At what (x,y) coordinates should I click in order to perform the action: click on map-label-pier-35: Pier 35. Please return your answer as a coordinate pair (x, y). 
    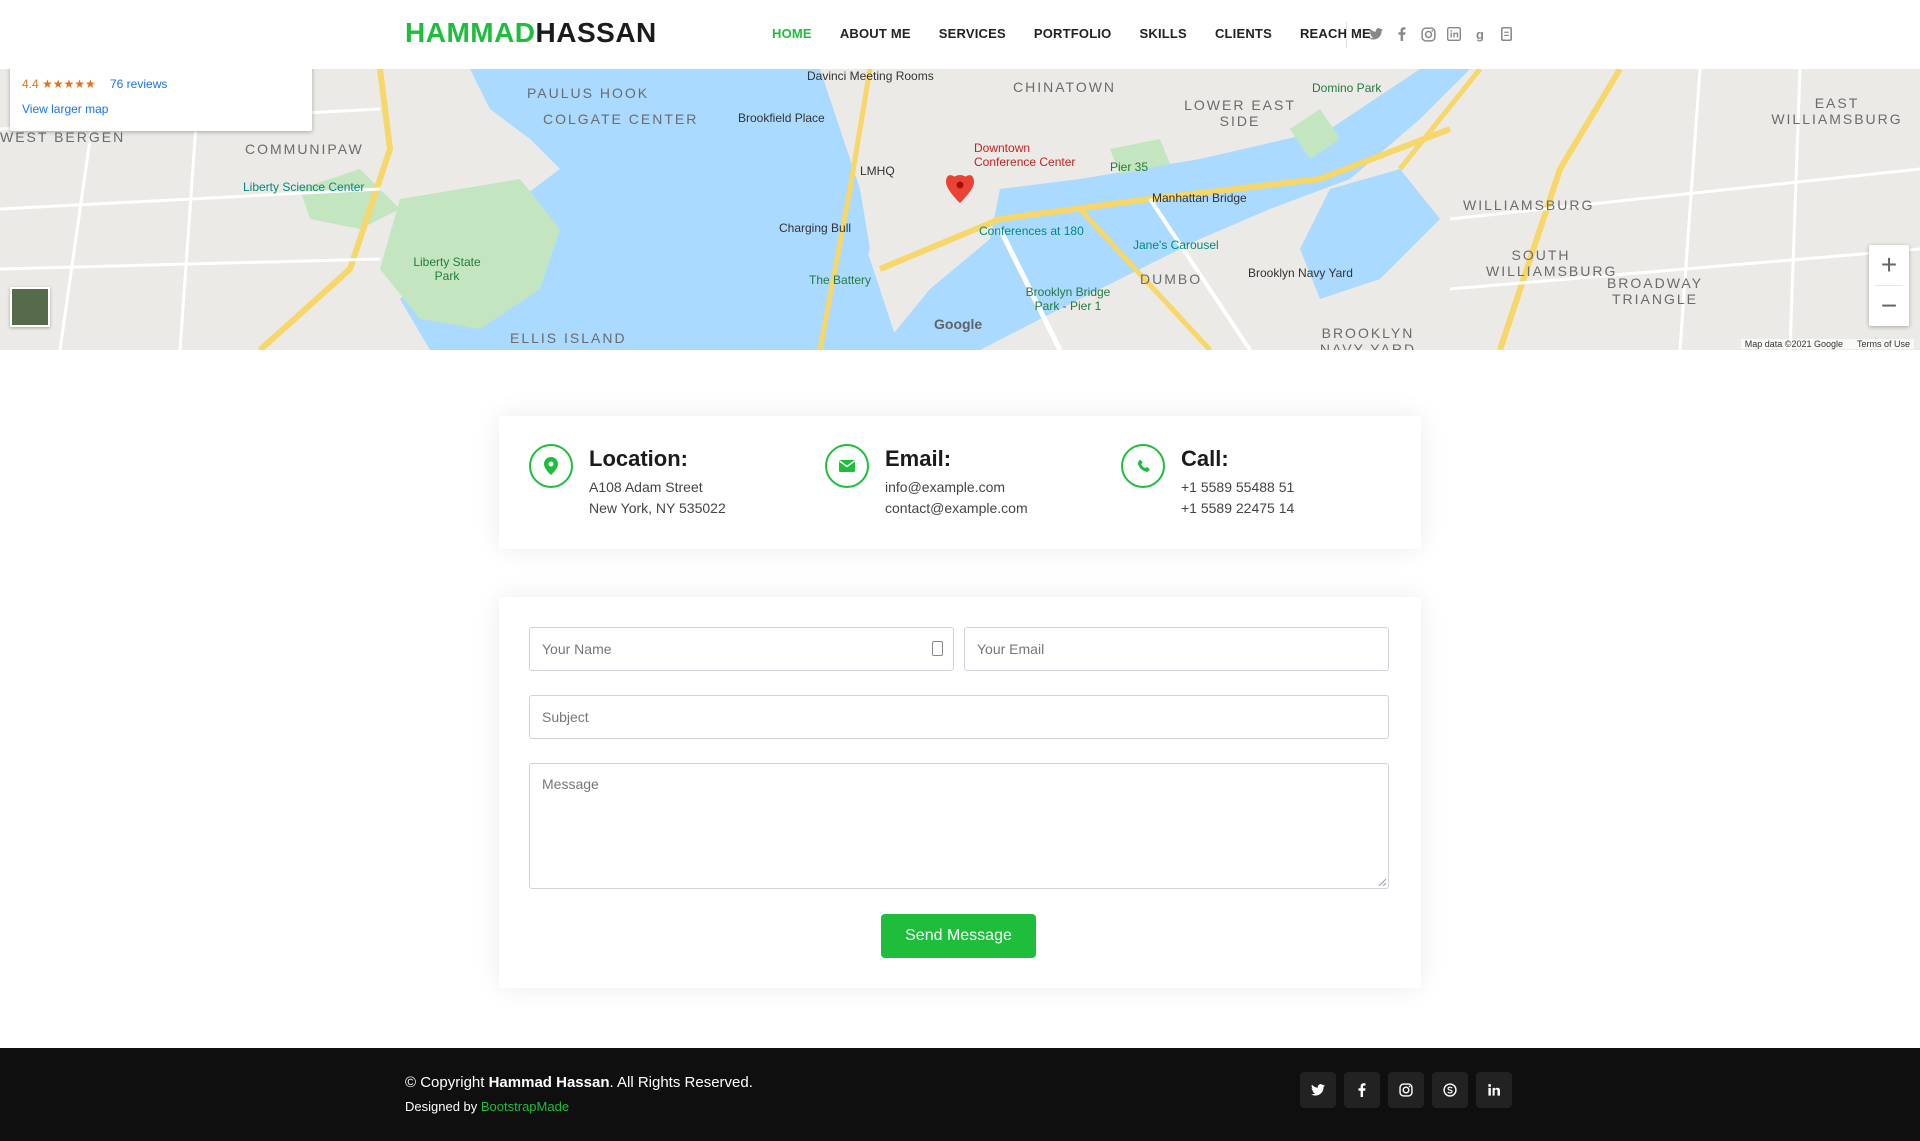
    Looking at the image, I should click on (1129, 167).